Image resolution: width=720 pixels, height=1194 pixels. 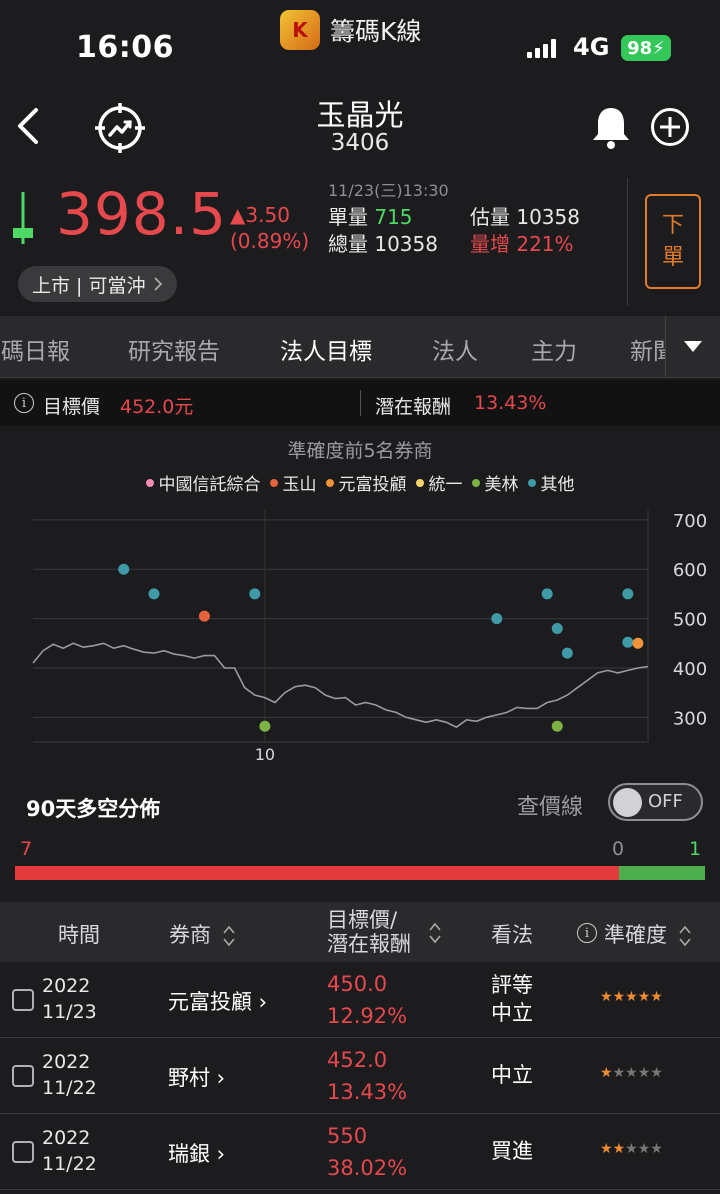 What do you see at coordinates (673, 241) in the screenshot?
I see `place-order-button: 下 單` at bounding box center [673, 241].